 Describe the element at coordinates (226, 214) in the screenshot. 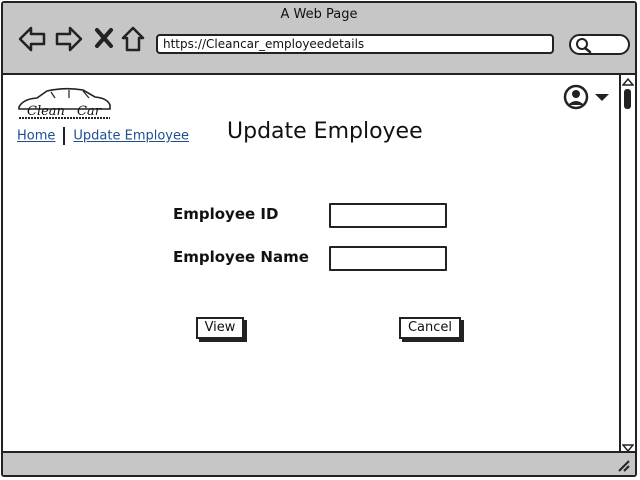

I see `employee-id-label: Employee ID` at that location.